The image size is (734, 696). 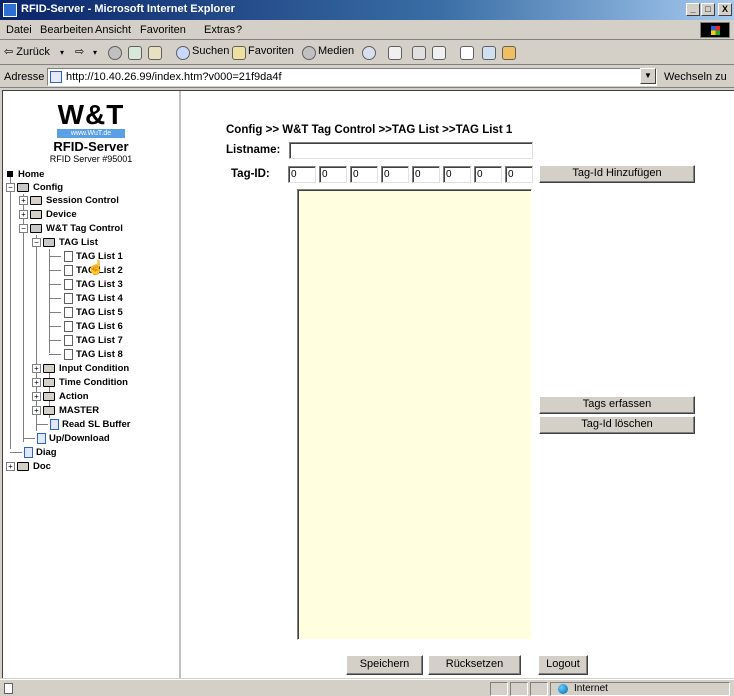 What do you see at coordinates (105, 424) in the screenshot?
I see `tree-read-sl-buffer: Read SL Buffer` at bounding box center [105, 424].